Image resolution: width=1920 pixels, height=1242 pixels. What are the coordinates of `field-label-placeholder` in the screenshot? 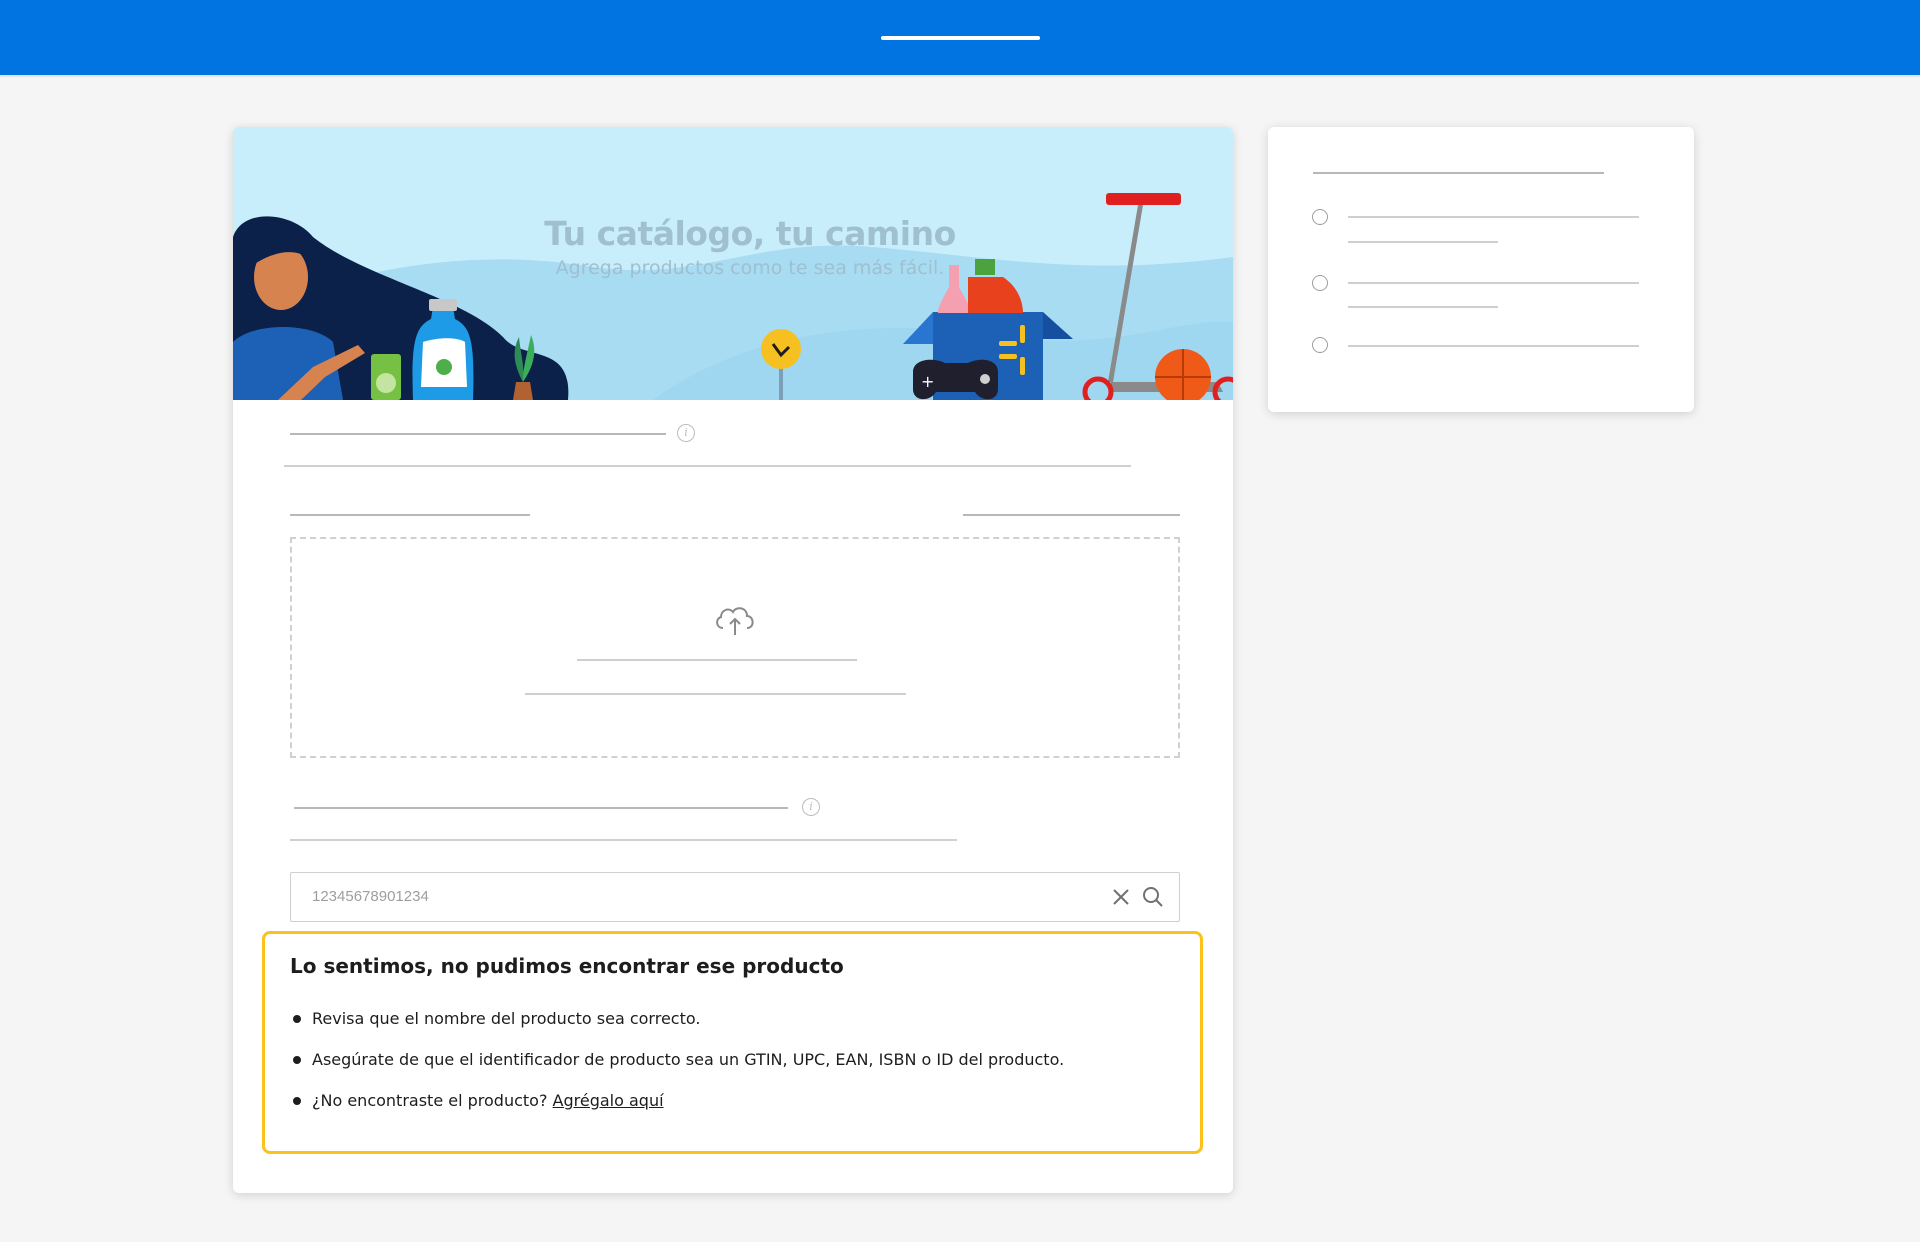 It's located at (478, 434).